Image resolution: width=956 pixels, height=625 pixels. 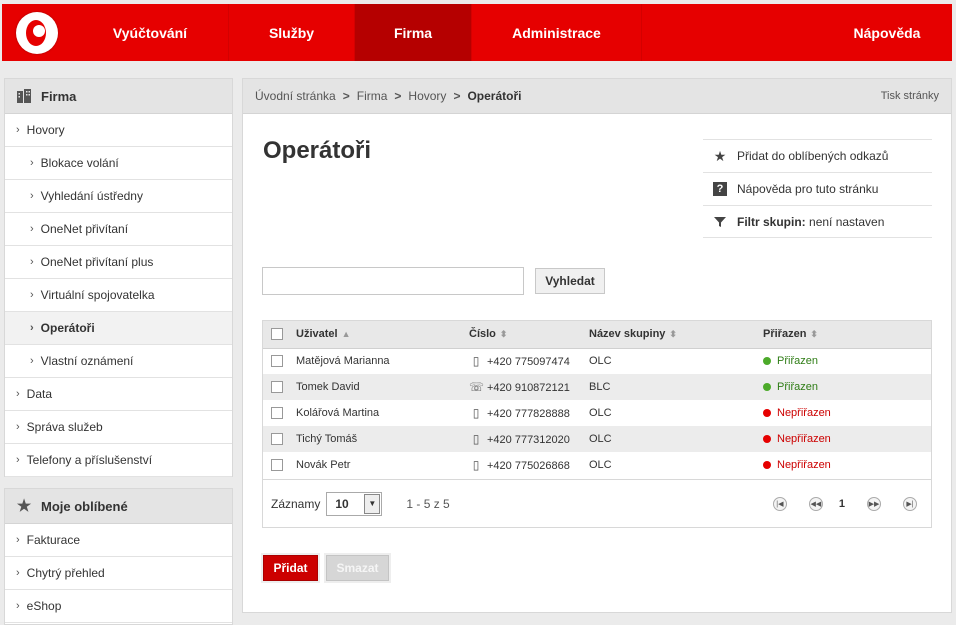 What do you see at coordinates (317, 150) in the screenshot?
I see `page-title: Operátoři` at bounding box center [317, 150].